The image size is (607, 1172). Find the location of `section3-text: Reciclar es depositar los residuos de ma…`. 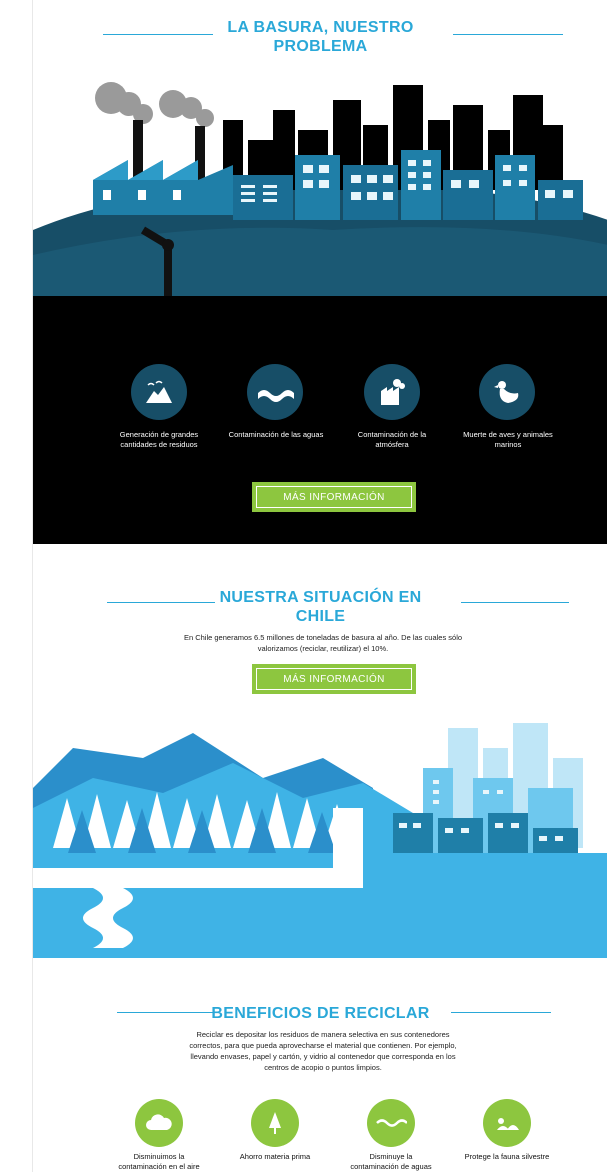

section3-text: Reciclar es depositar los residuos de ma… is located at coordinates (323, 1051).